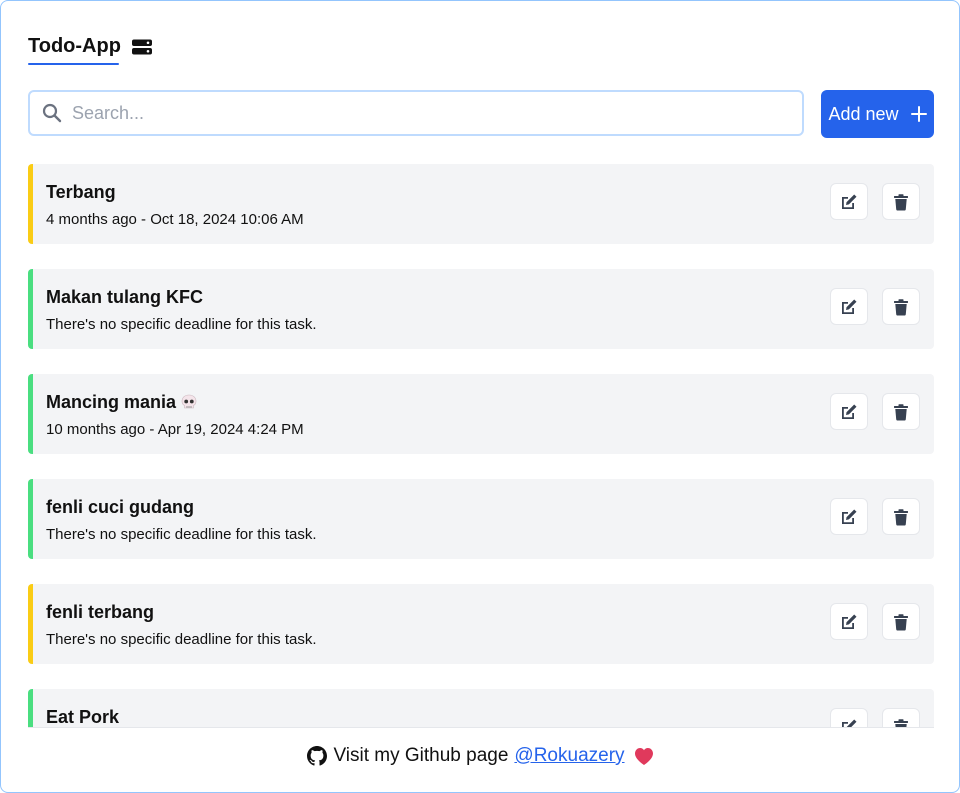 This screenshot has height=793, width=960. I want to click on todo-title-text: Mancing mania, so click(111, 402).